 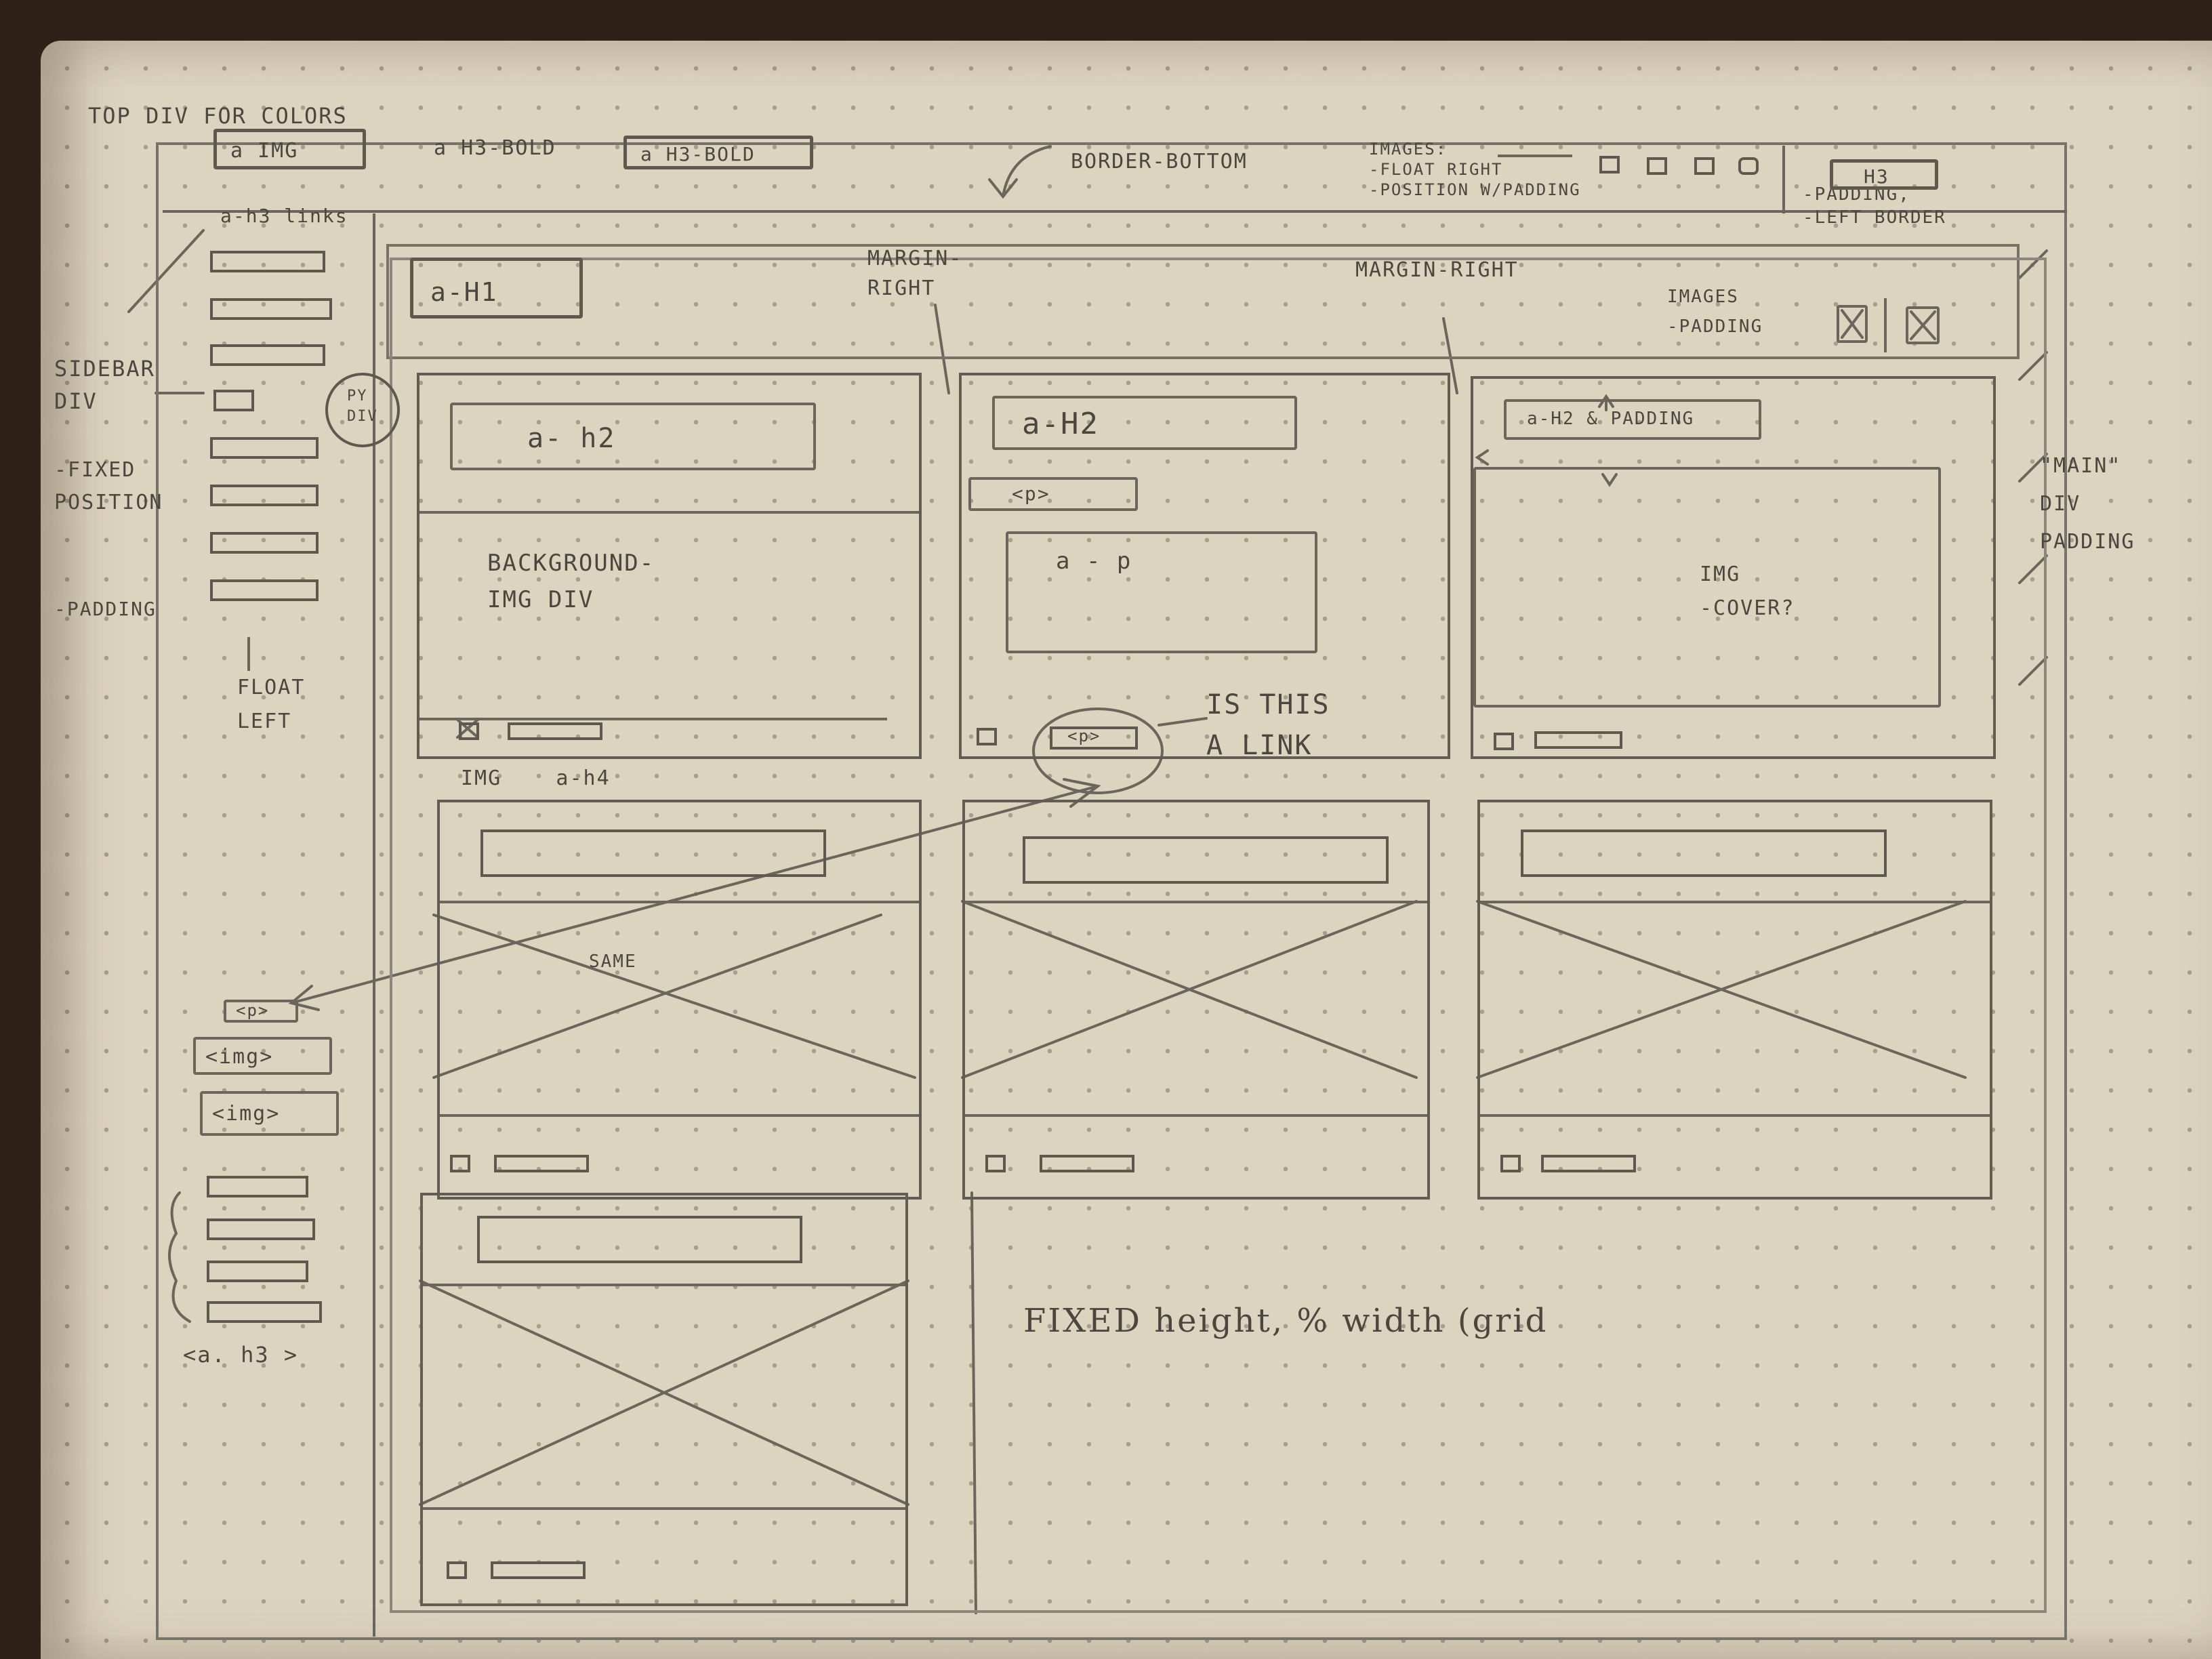 What do you see at coordinates (555, 731) in the screenshot?
I see `card1-footer-link` at bounding box center [555, 731].